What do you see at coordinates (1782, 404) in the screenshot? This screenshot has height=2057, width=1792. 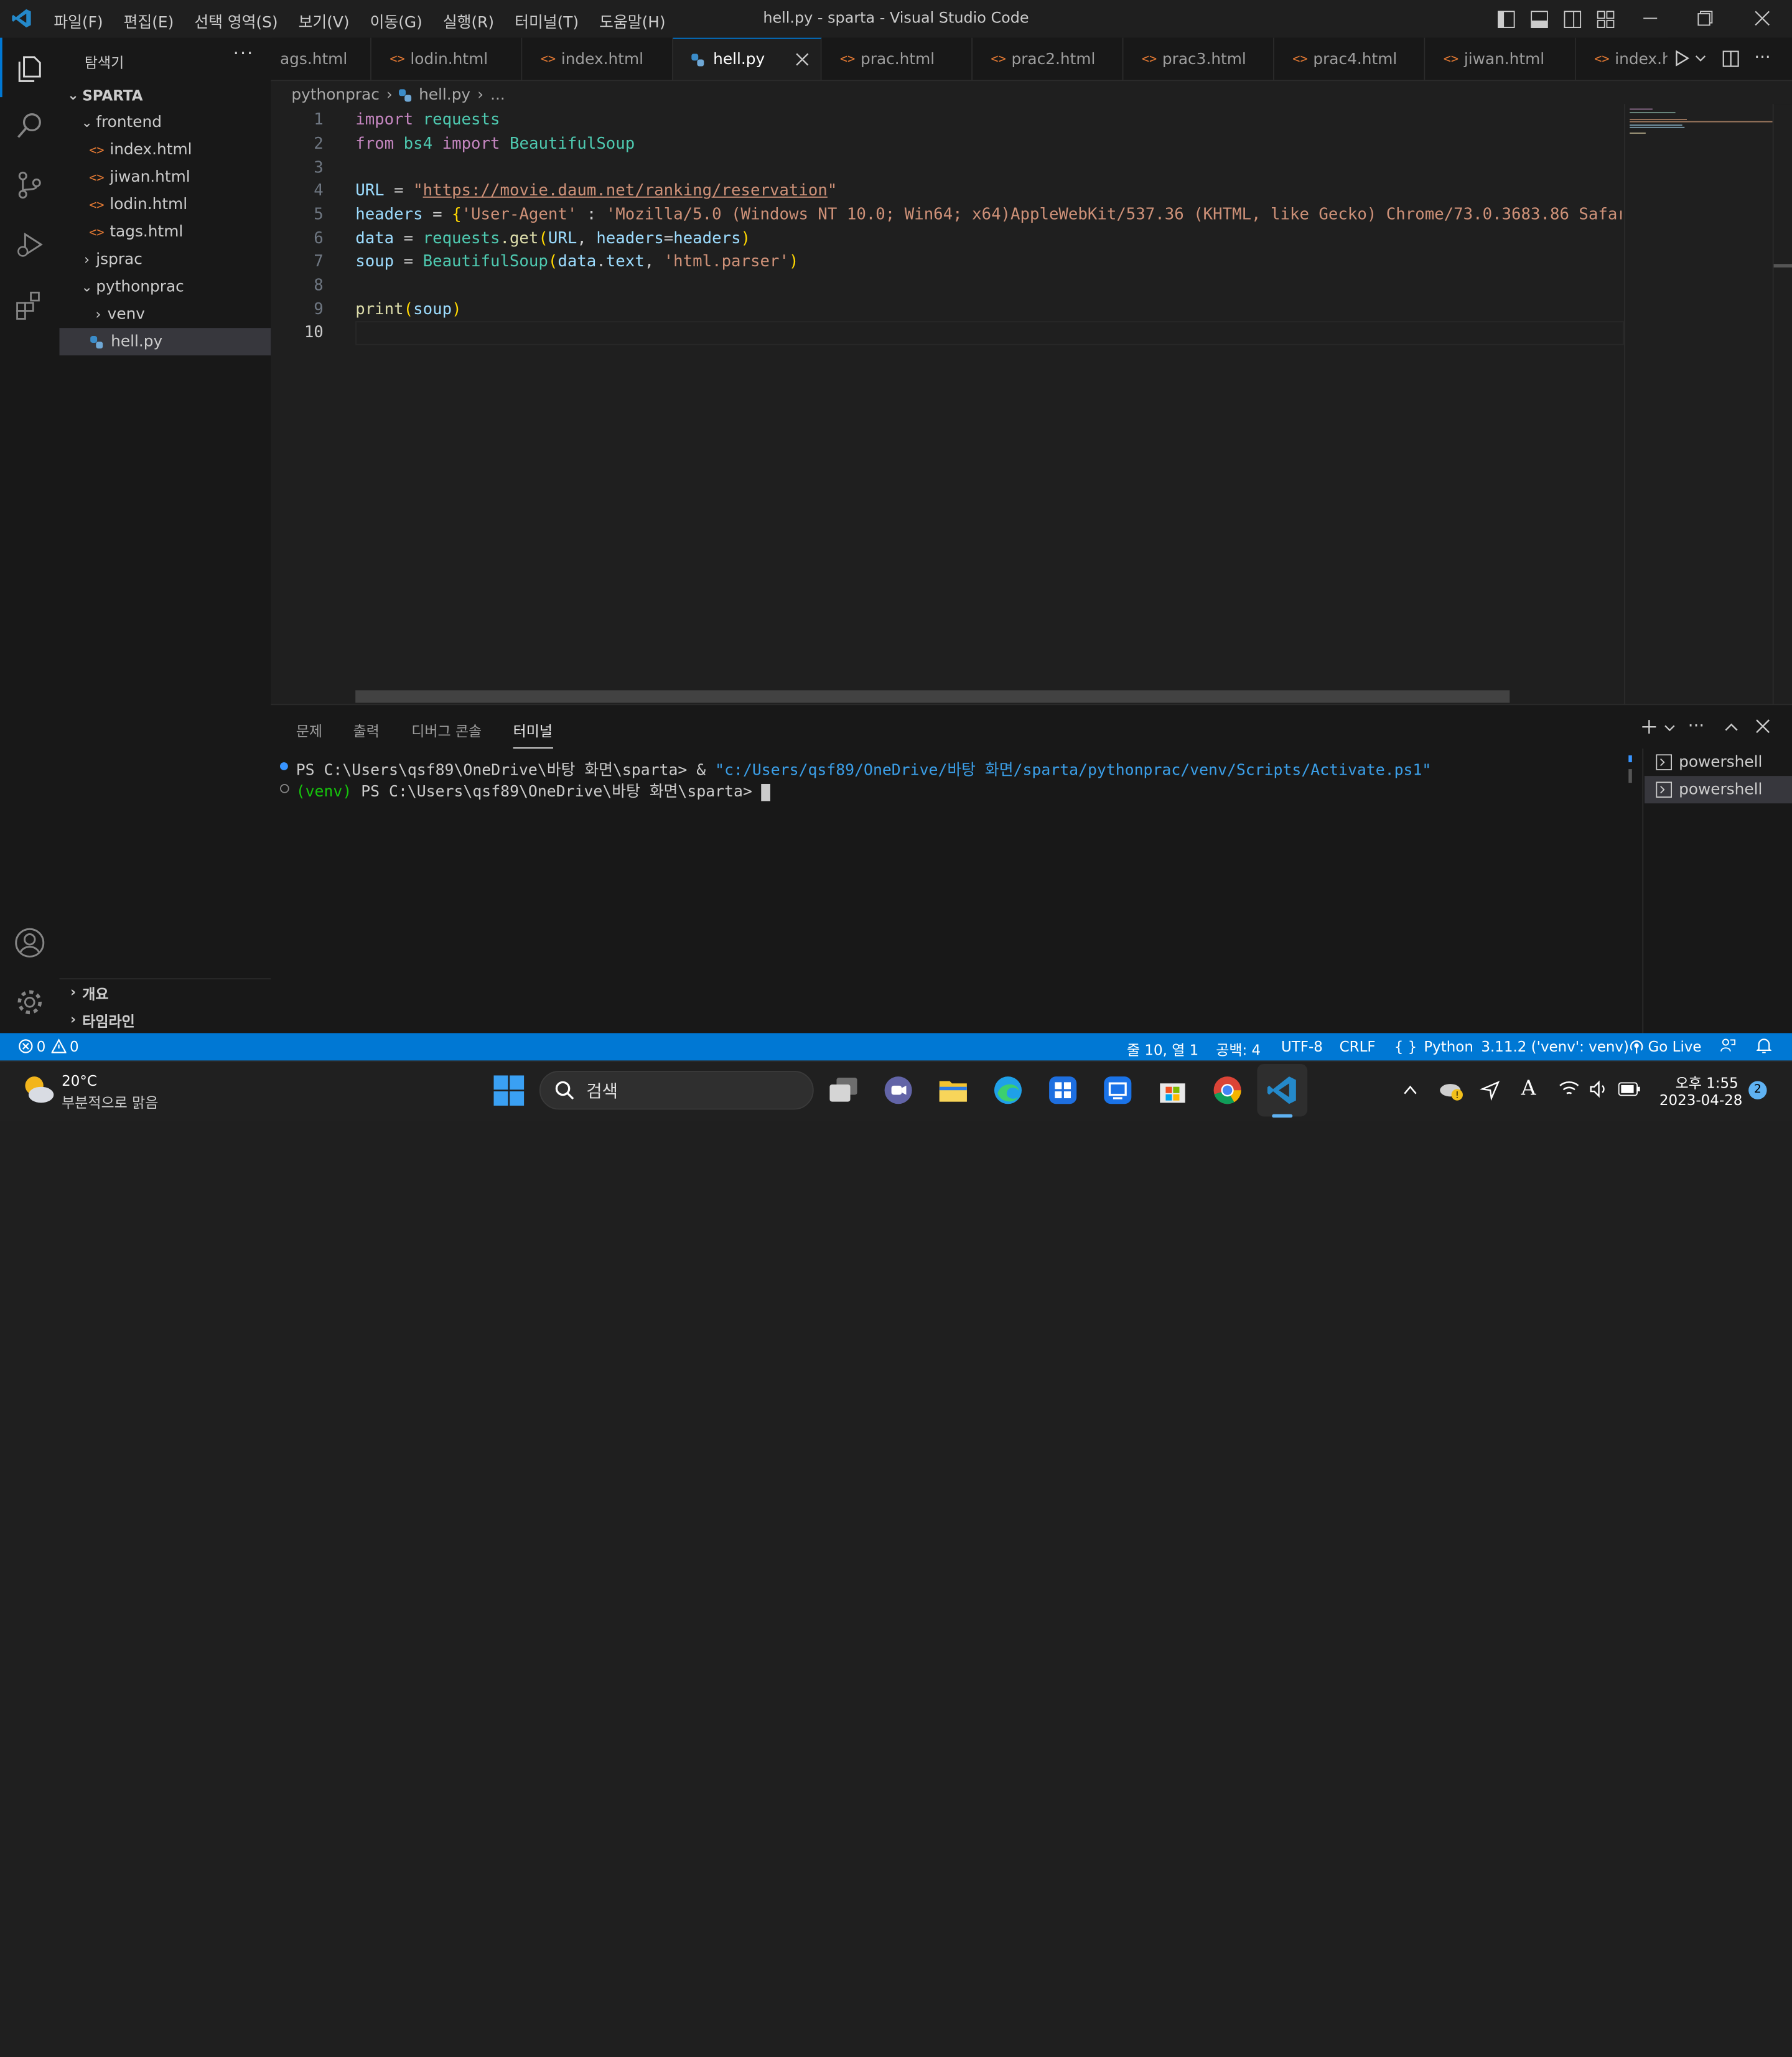 I see `vertical-scrollbar` at bounding box center [1782, 404].